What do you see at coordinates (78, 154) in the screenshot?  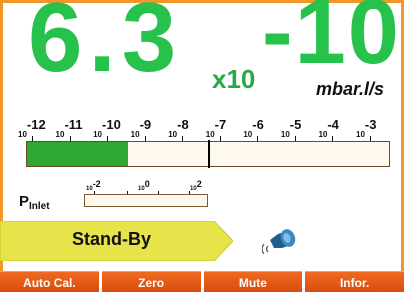 I see `leak-rate-bar-fill` at bounding box center [78, 154].